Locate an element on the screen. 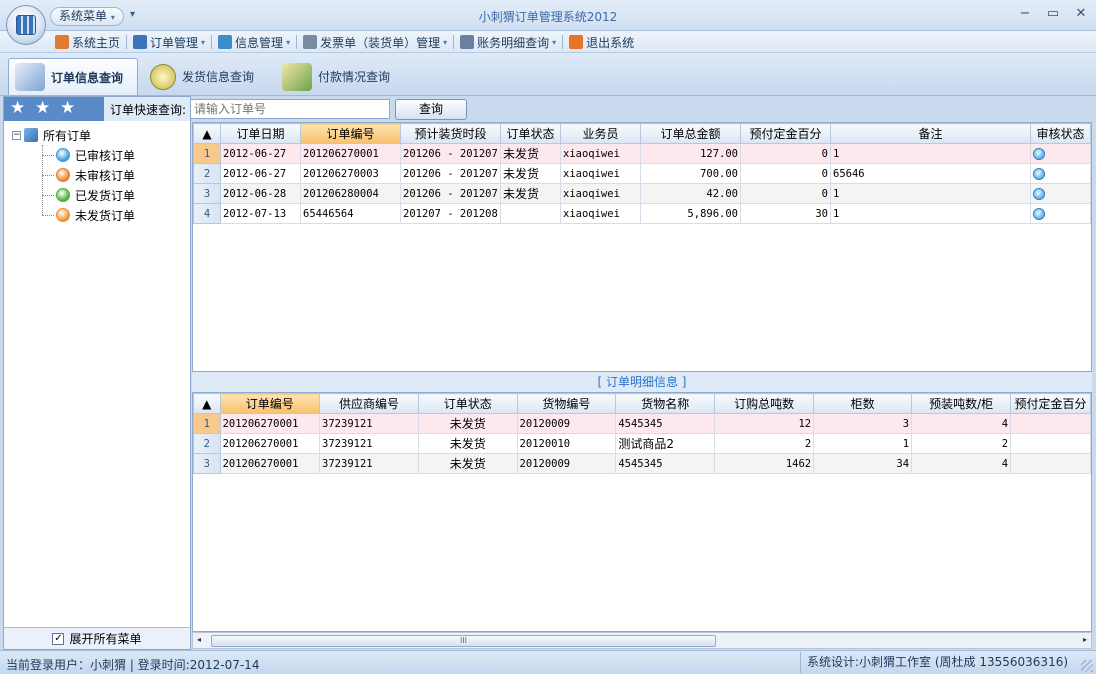 This screenshot has width=1096, height=674. maximize-button: ▭ is located at coordinates (1053, 13).